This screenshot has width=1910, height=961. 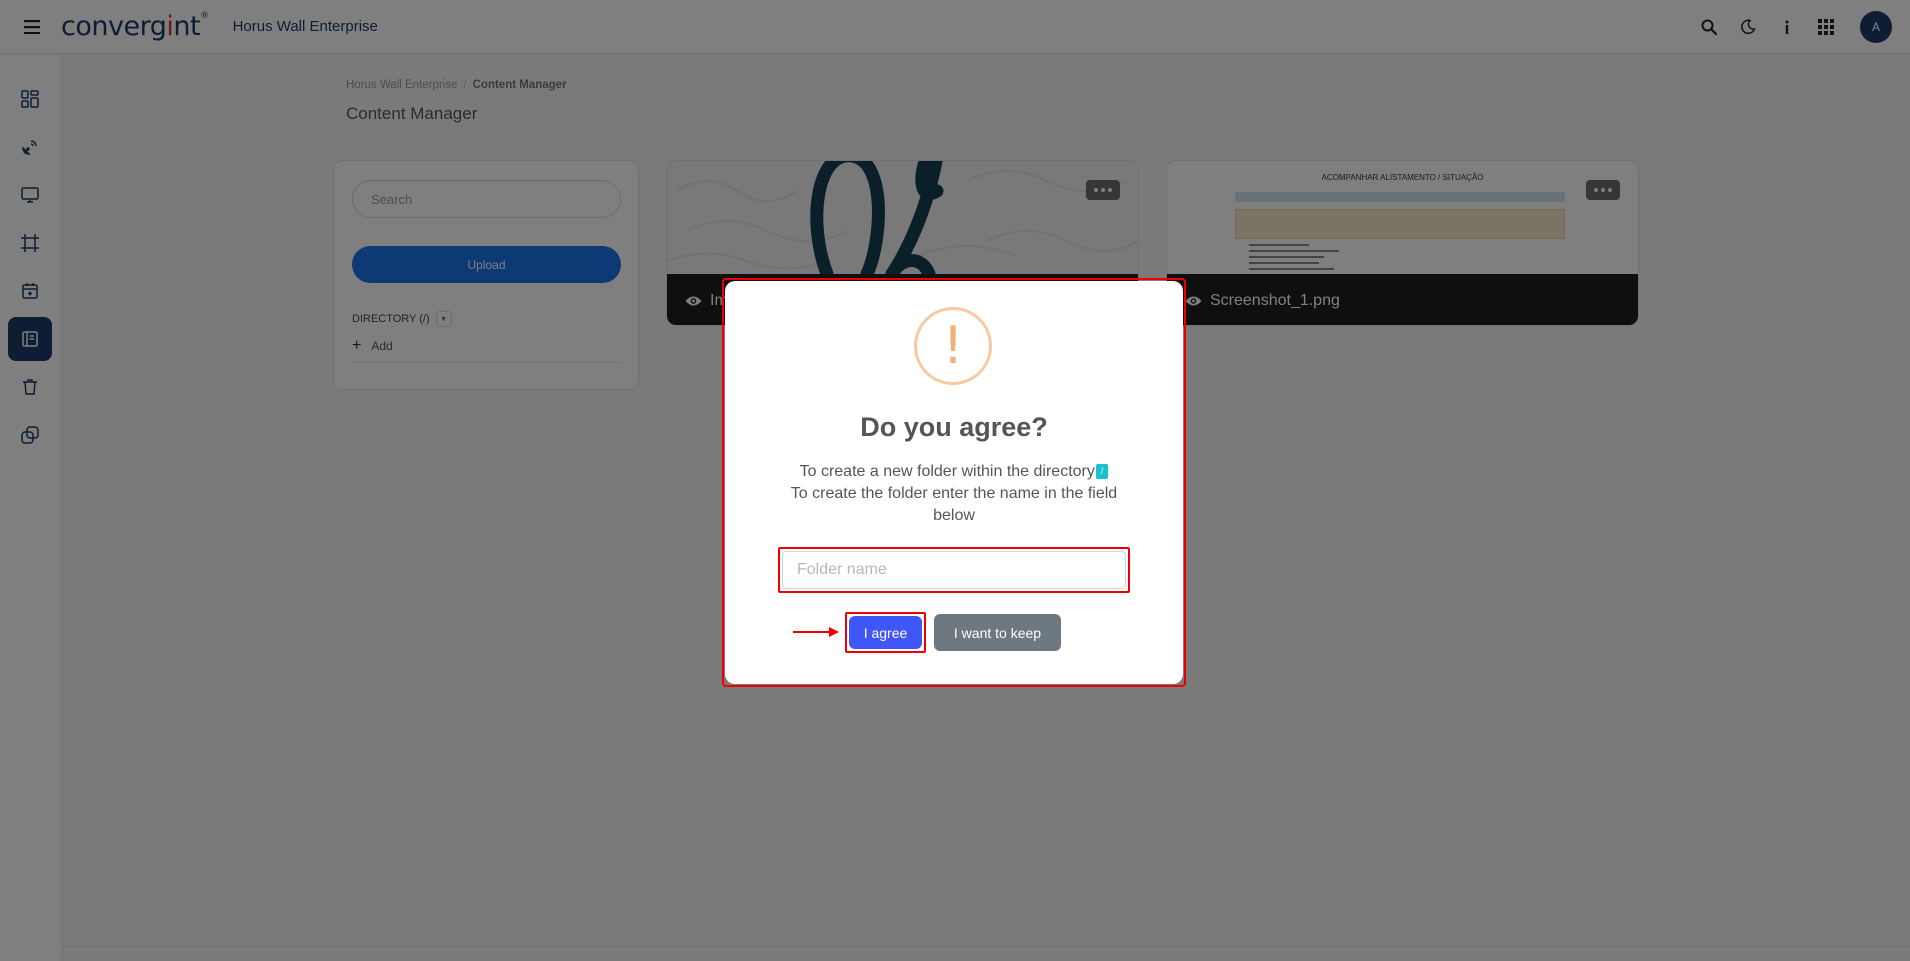 I want to click on folder-name-highlight, so click(x=954, y=570).